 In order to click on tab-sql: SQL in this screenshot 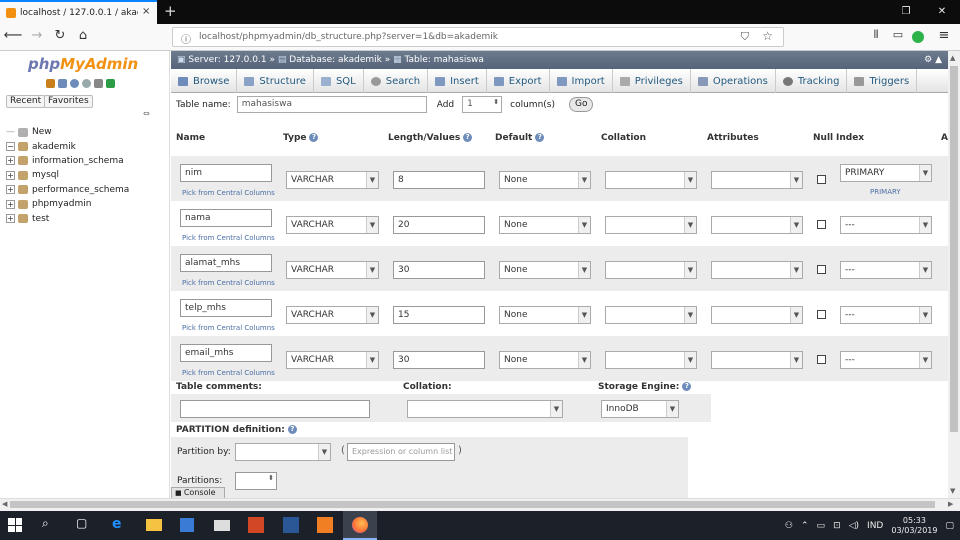, I will do `click(339, 81)`.